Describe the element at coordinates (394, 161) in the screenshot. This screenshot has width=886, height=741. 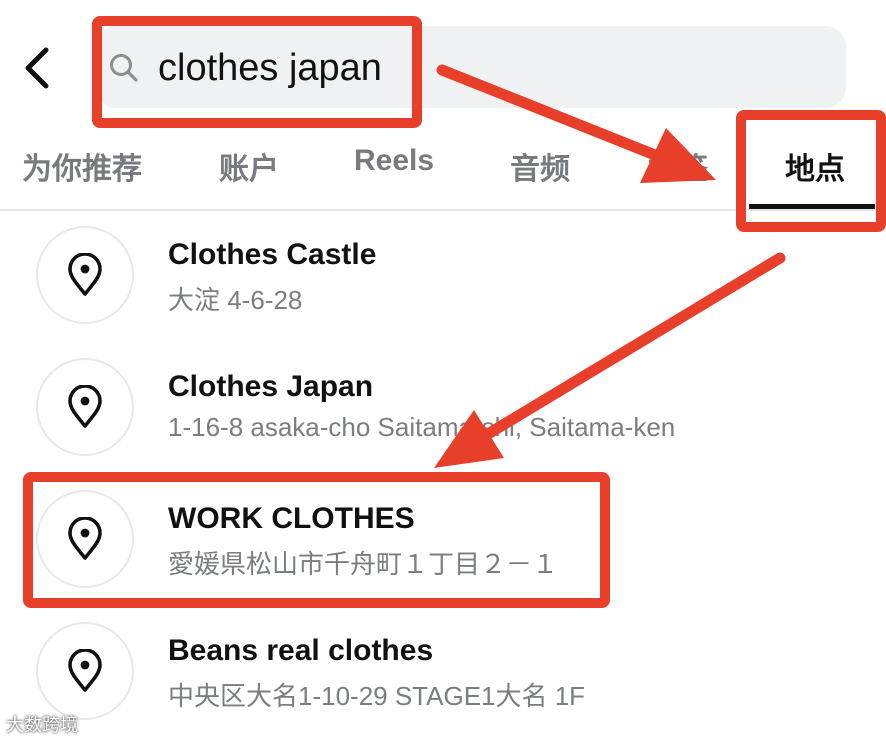
I see `tab-reels: Reels` at that location.